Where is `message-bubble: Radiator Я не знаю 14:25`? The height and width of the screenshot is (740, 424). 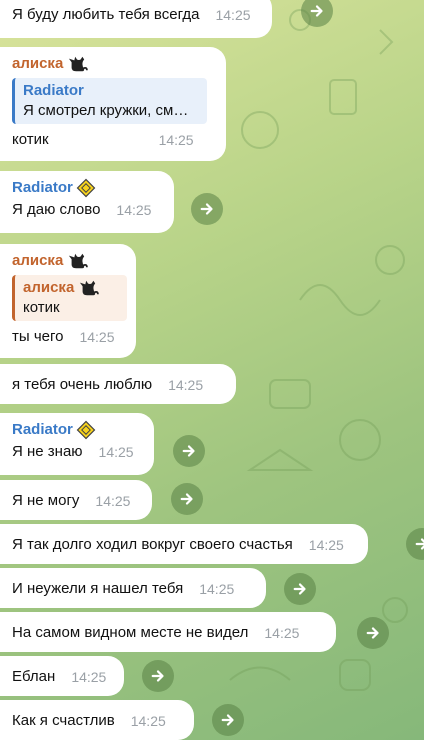 message-bubble: Radiator Я не знаю 14:25 is located at coordinates (77, 444).